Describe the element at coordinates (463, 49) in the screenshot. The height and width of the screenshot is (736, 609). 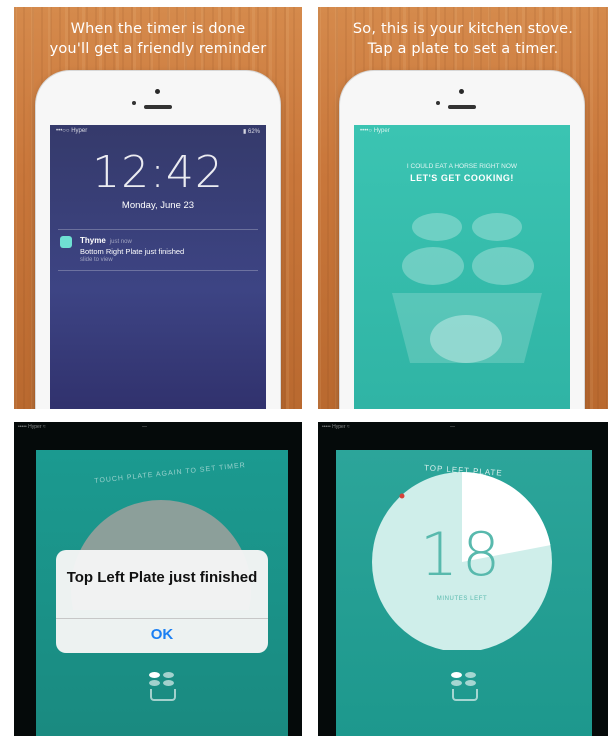
I see `caption-line-2: Tap a plate to set a timer.` at that location.